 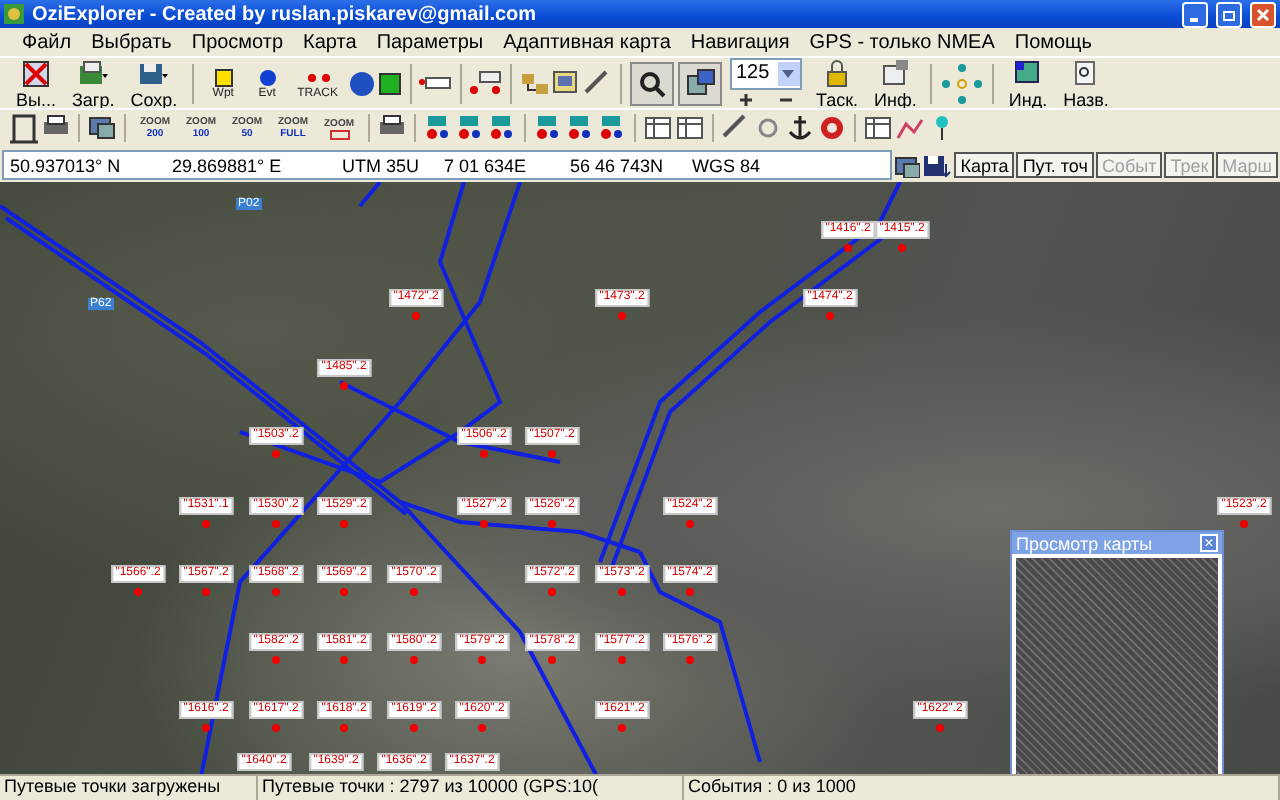 What do you see at coordinates (984, 165) in the screenshot?
I see `map-tab: Карта` at bounding box center [984, 165].